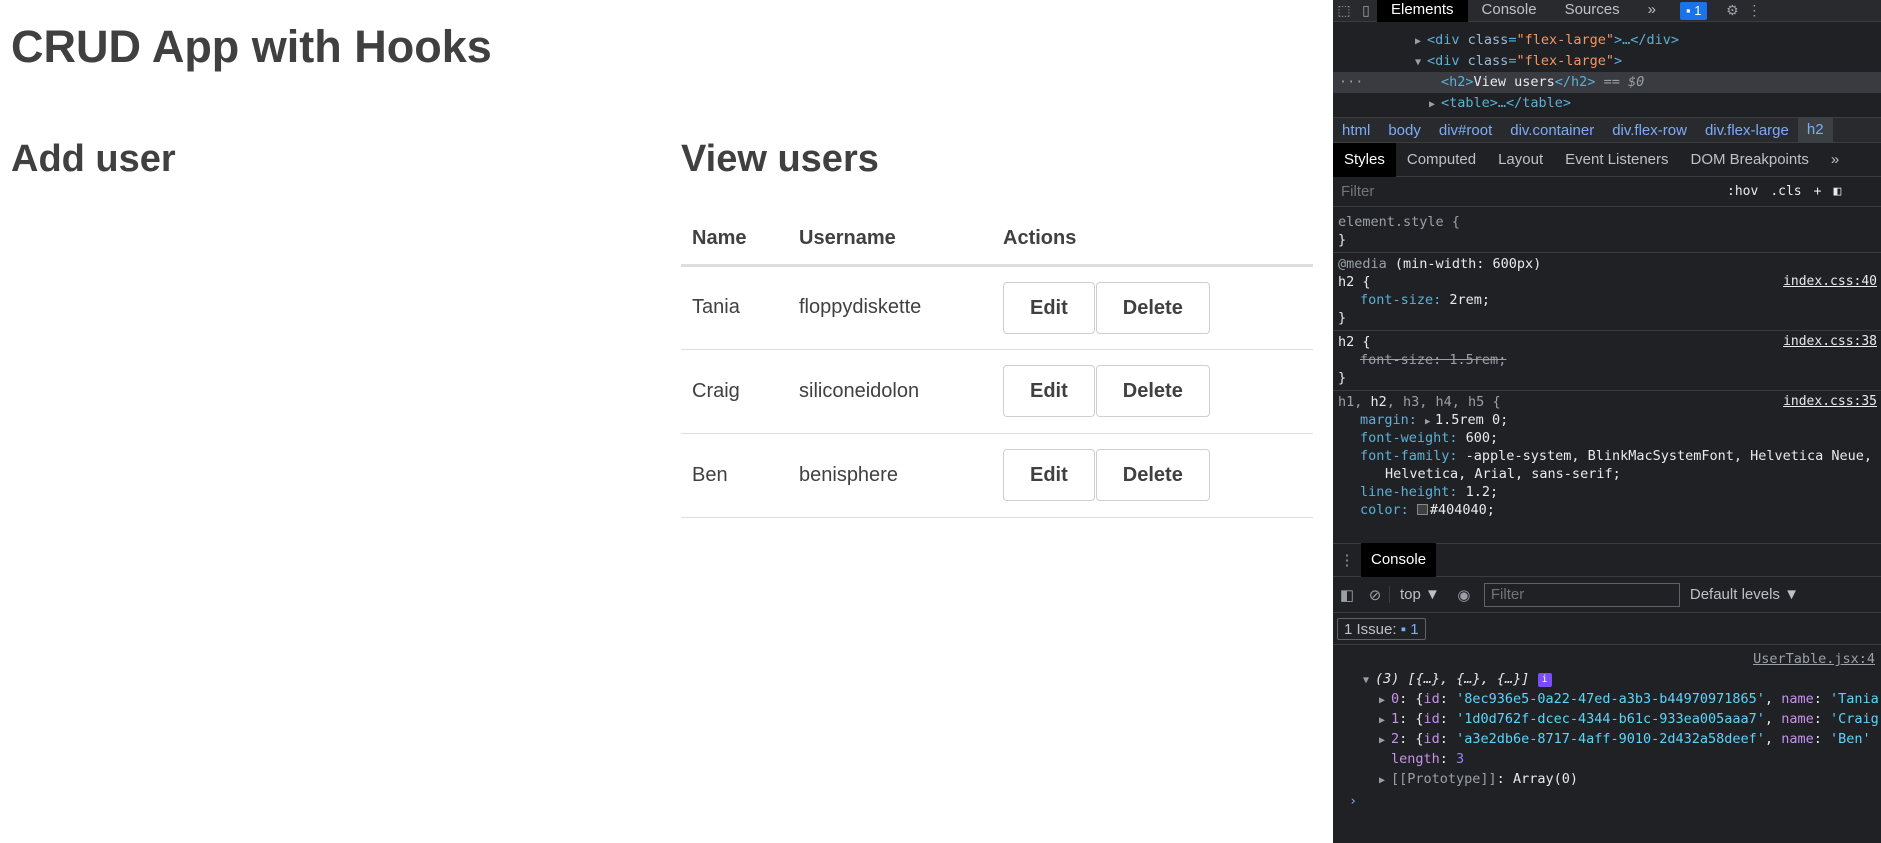 Image resolution: width=1881 pixels, height=843 pixels. I want to click on column-header-username: Username, so click(890, 240).